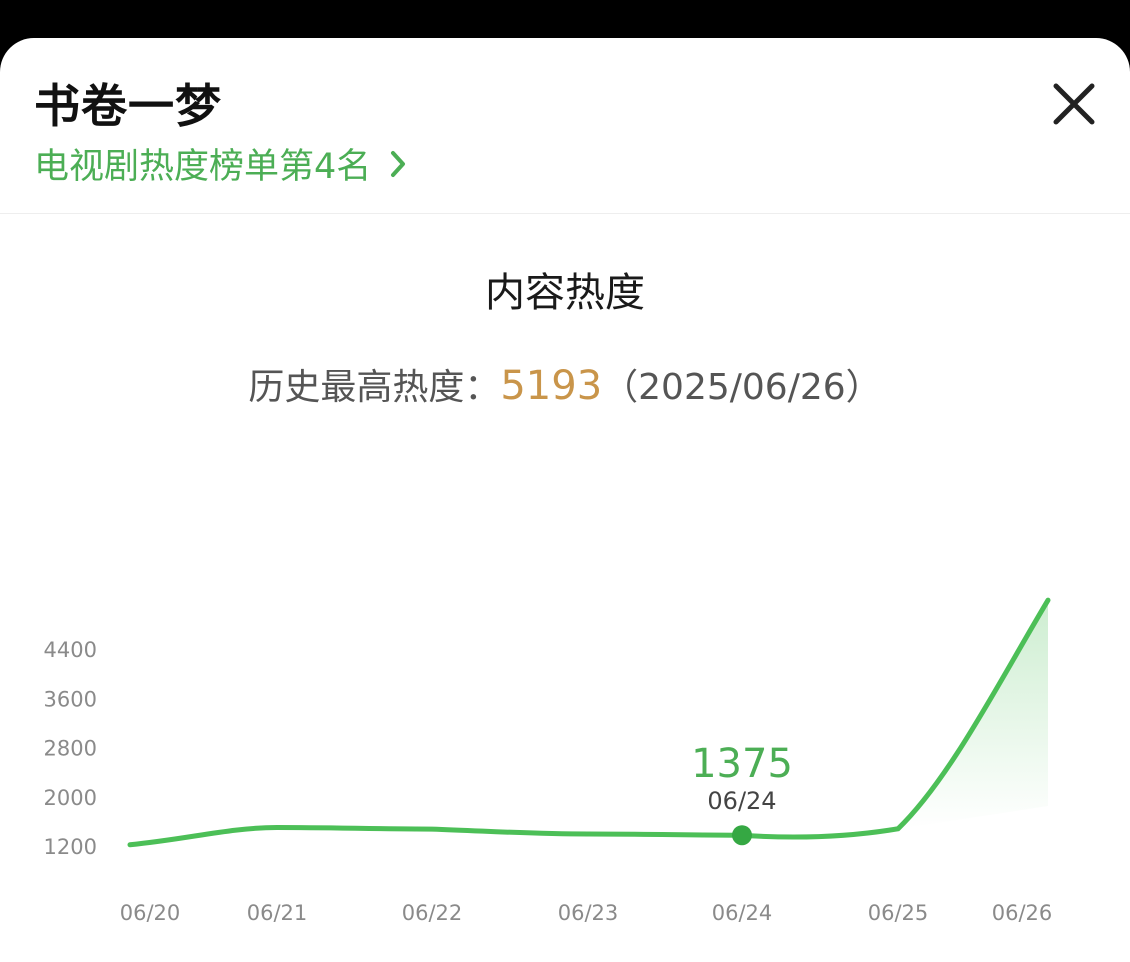 Image resolution: width=1130 pixels, height=962 pixels. I want to click on peak-label: 历史最高热度：, so click(374, 387).